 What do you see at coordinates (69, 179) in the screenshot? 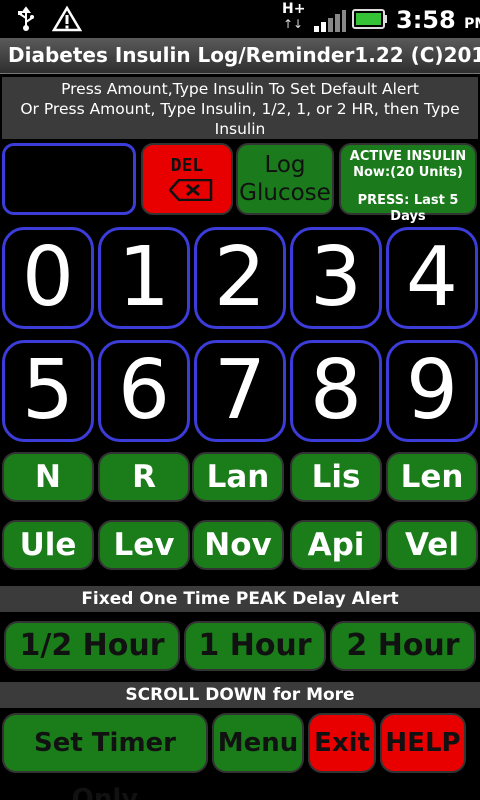
I see `amount-display` at bounding box center [69, 179].